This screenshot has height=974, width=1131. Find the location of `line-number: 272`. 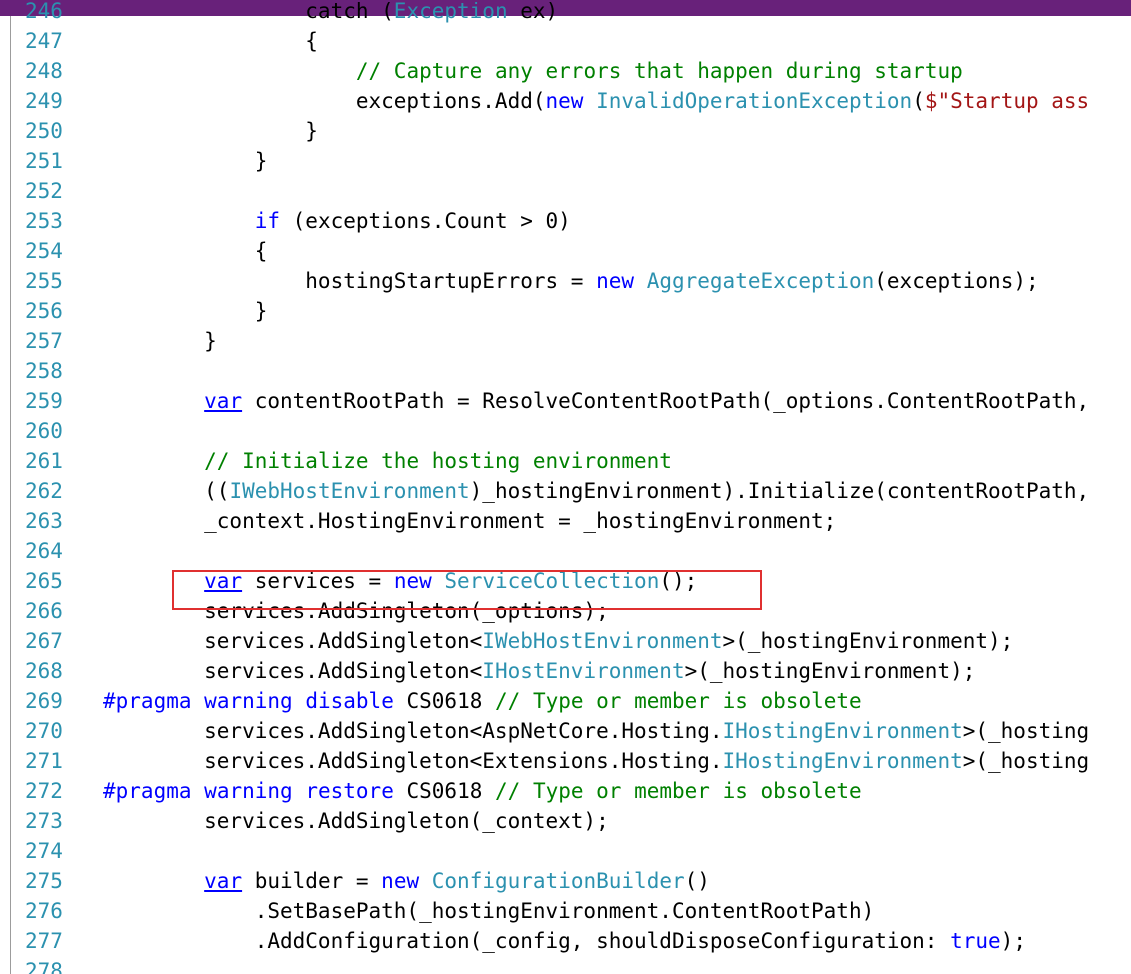

line-number: 272 is located at coordinates (44, 791).